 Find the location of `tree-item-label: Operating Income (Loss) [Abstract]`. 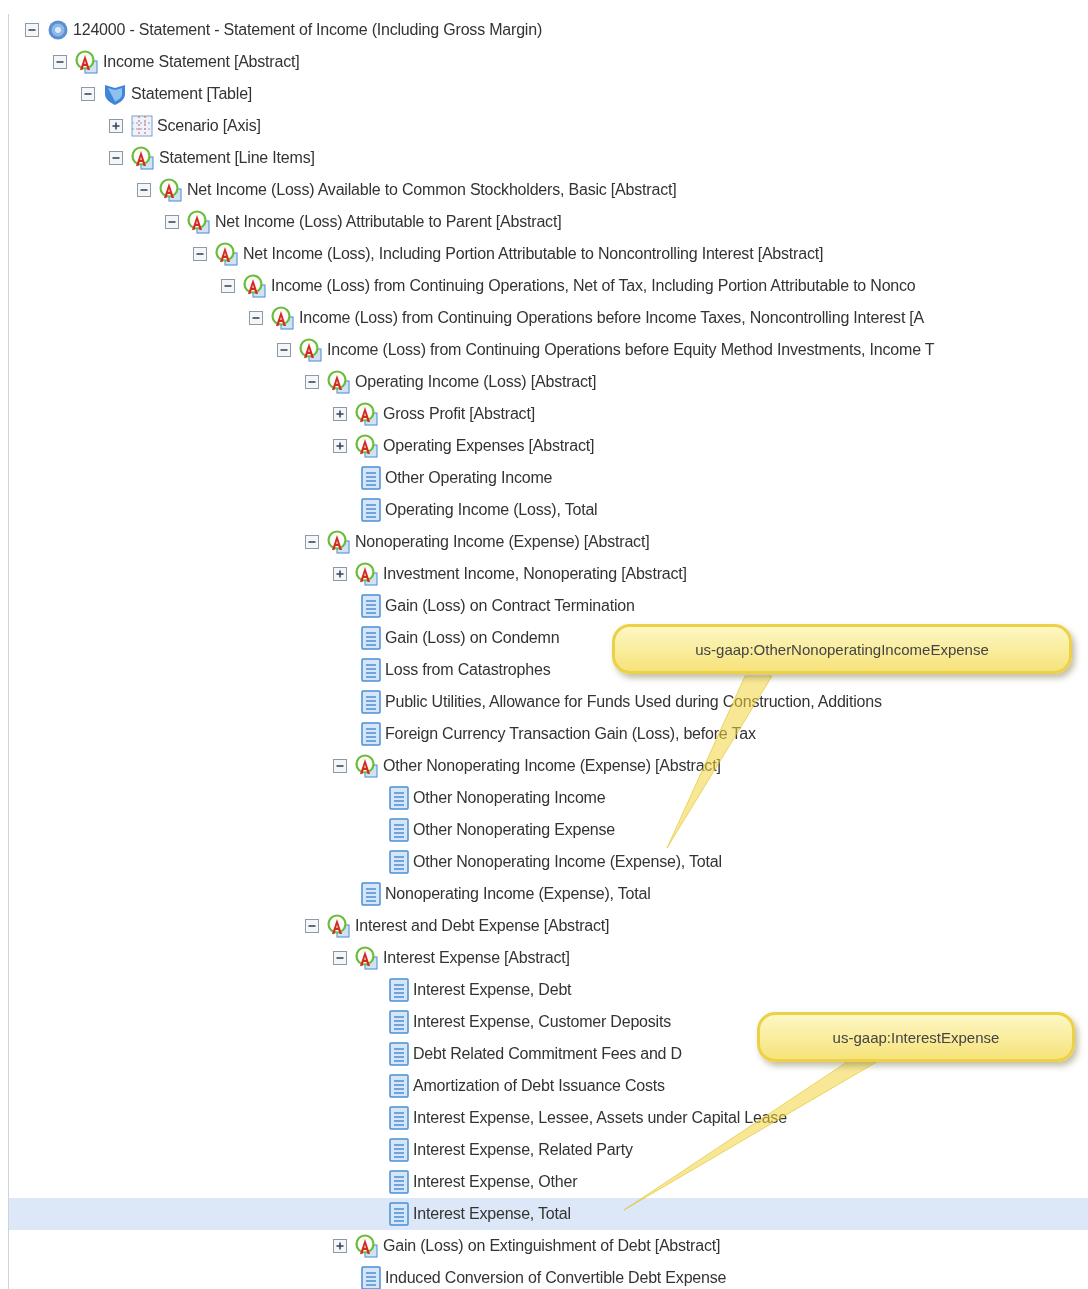

tree-item-label: Operating Income (Loss) [Abstract] is located at coordinates (476, 382).